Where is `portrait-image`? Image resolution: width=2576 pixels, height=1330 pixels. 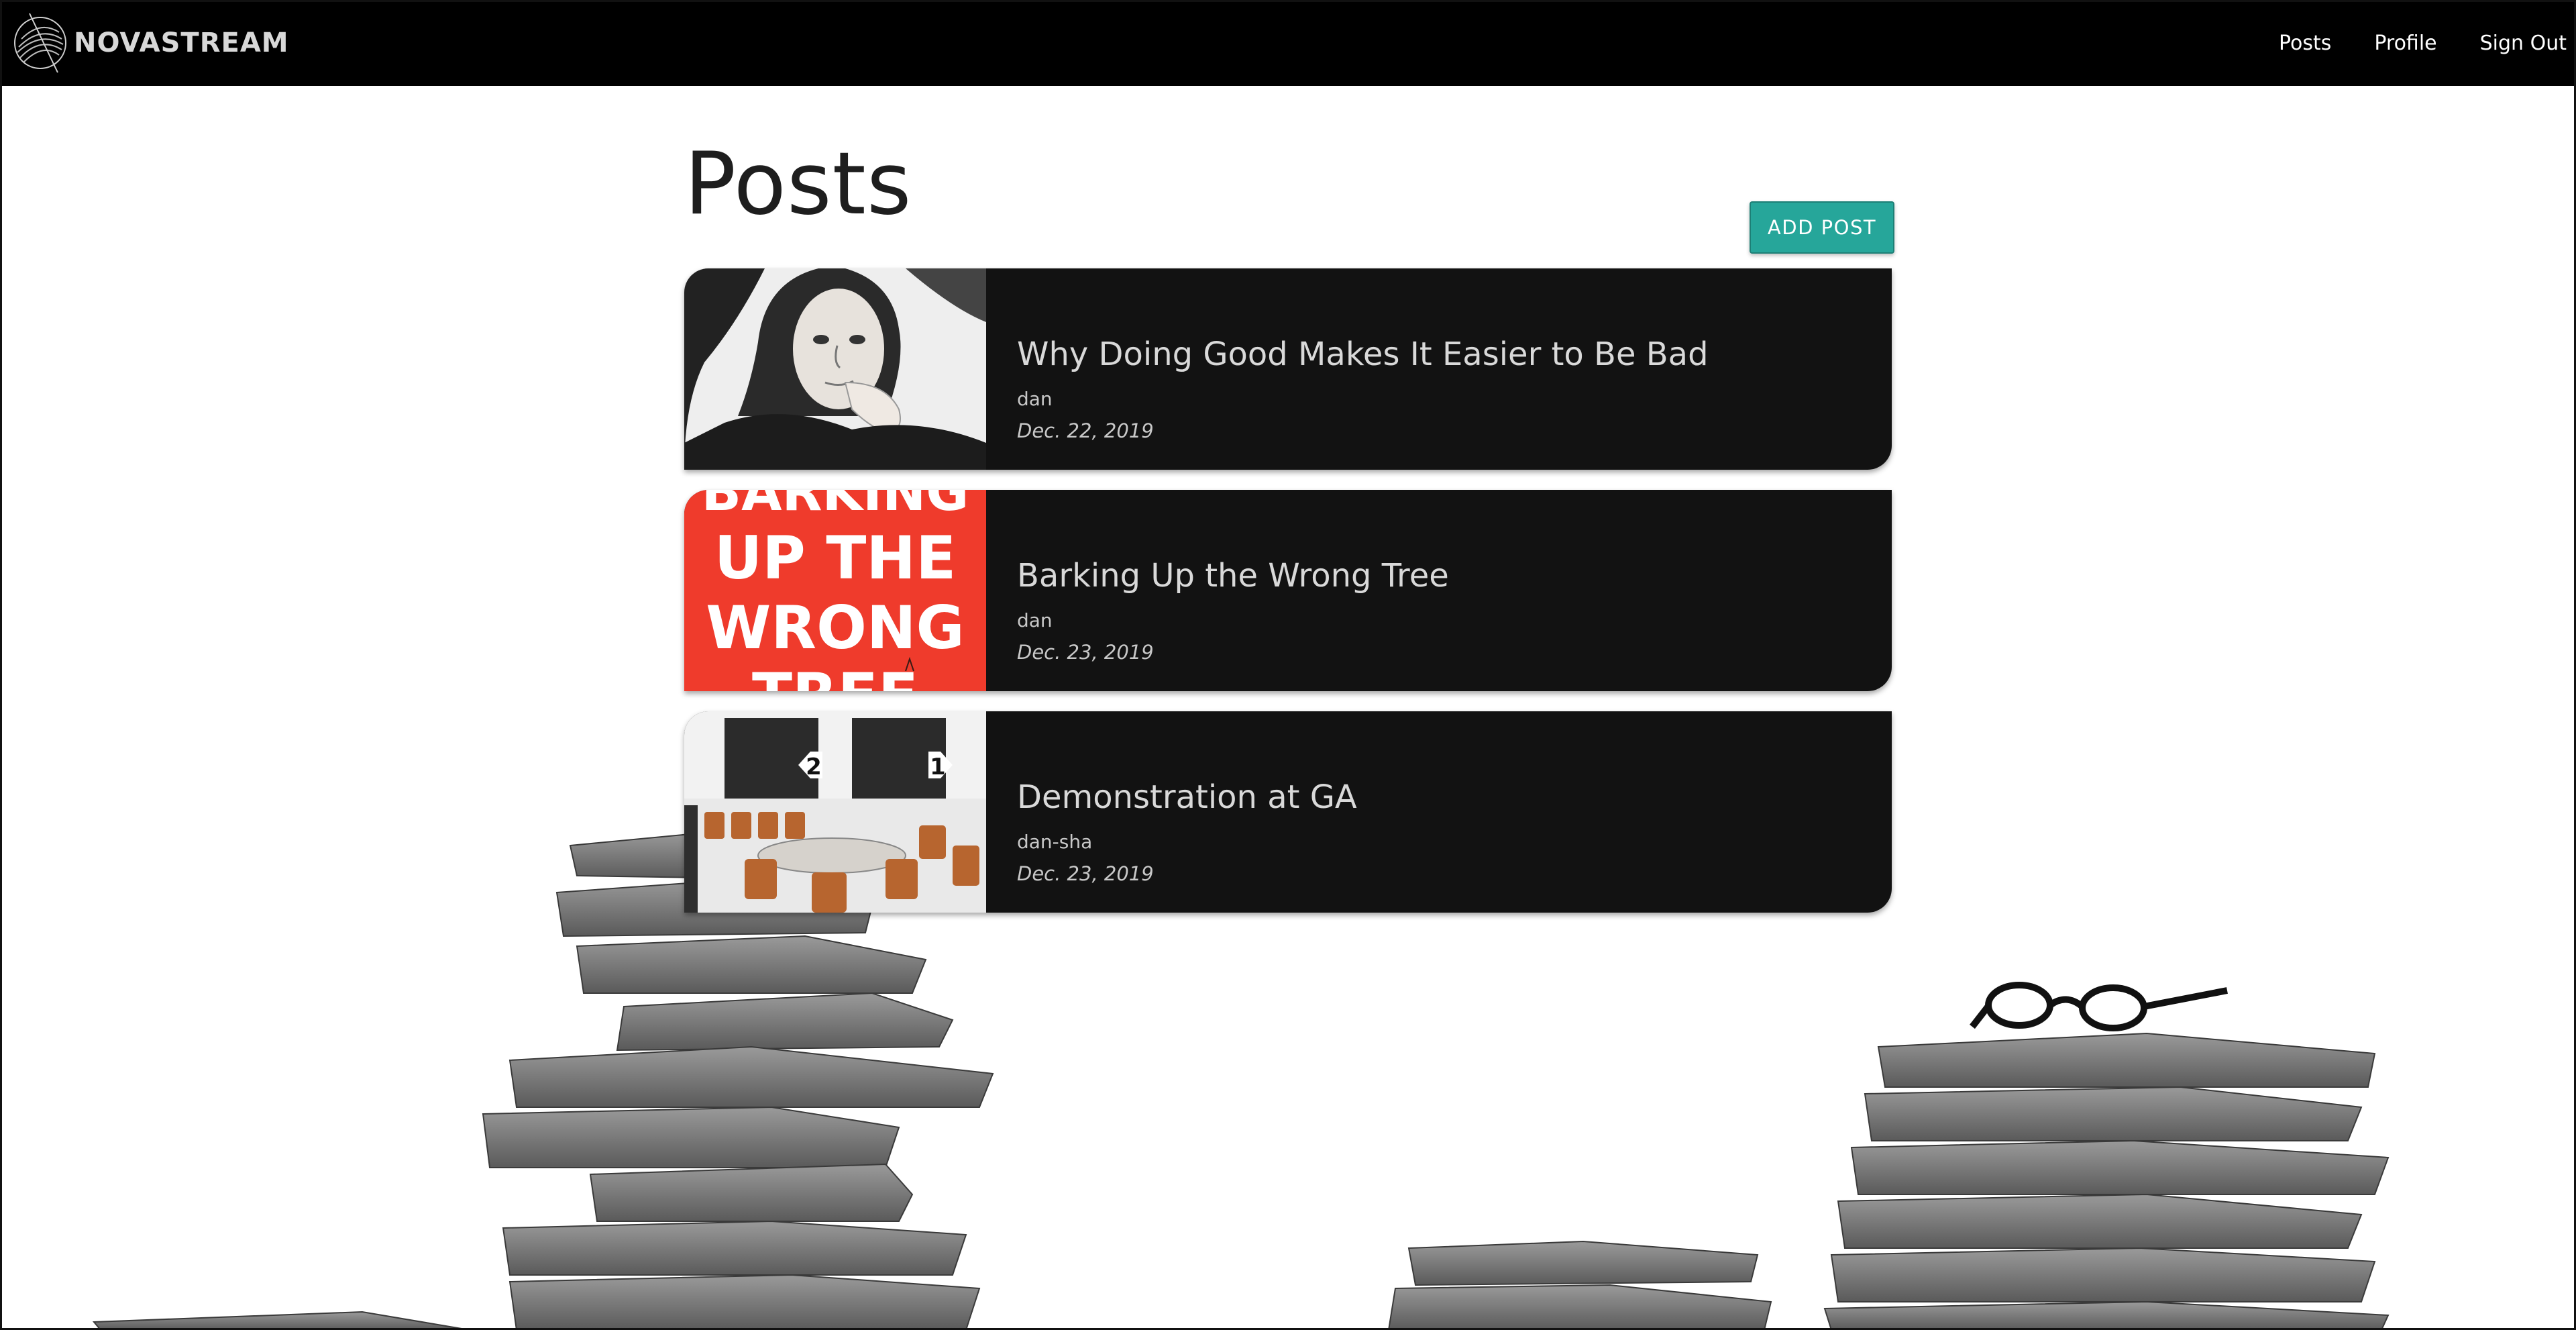 portrait-image is located at coordinates (835, 369).